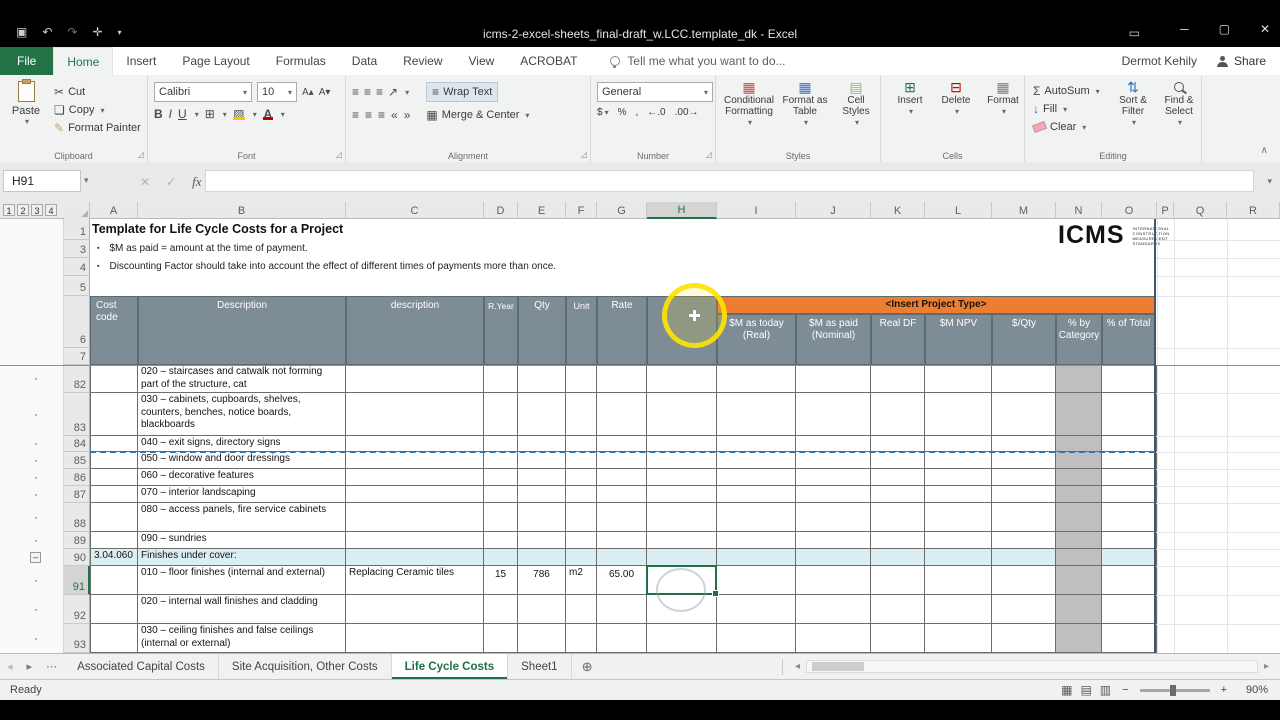  What do you see at coordinates (86, 180) in the screenshot?
I see `name-box-dropdown-icon: ▾` at bounding box center [86, 180].